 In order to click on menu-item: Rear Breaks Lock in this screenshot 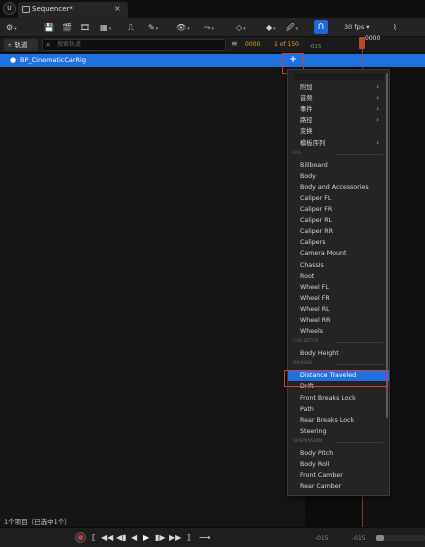, I will do `click(338, 420)`.